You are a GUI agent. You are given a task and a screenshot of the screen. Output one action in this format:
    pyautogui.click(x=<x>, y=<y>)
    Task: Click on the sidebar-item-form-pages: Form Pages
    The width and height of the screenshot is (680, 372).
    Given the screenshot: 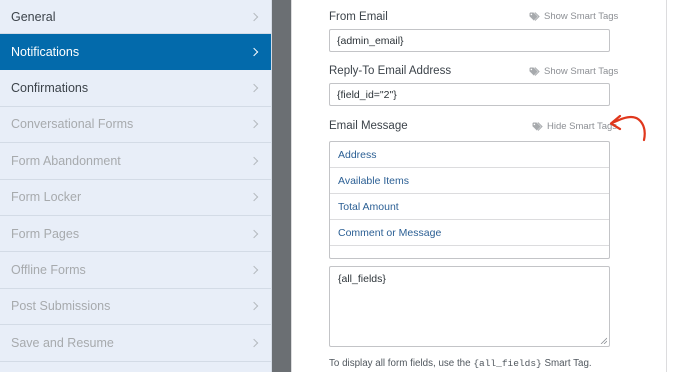 What is the action you would take?
    pyautogui.click(x=135, y=234)
    